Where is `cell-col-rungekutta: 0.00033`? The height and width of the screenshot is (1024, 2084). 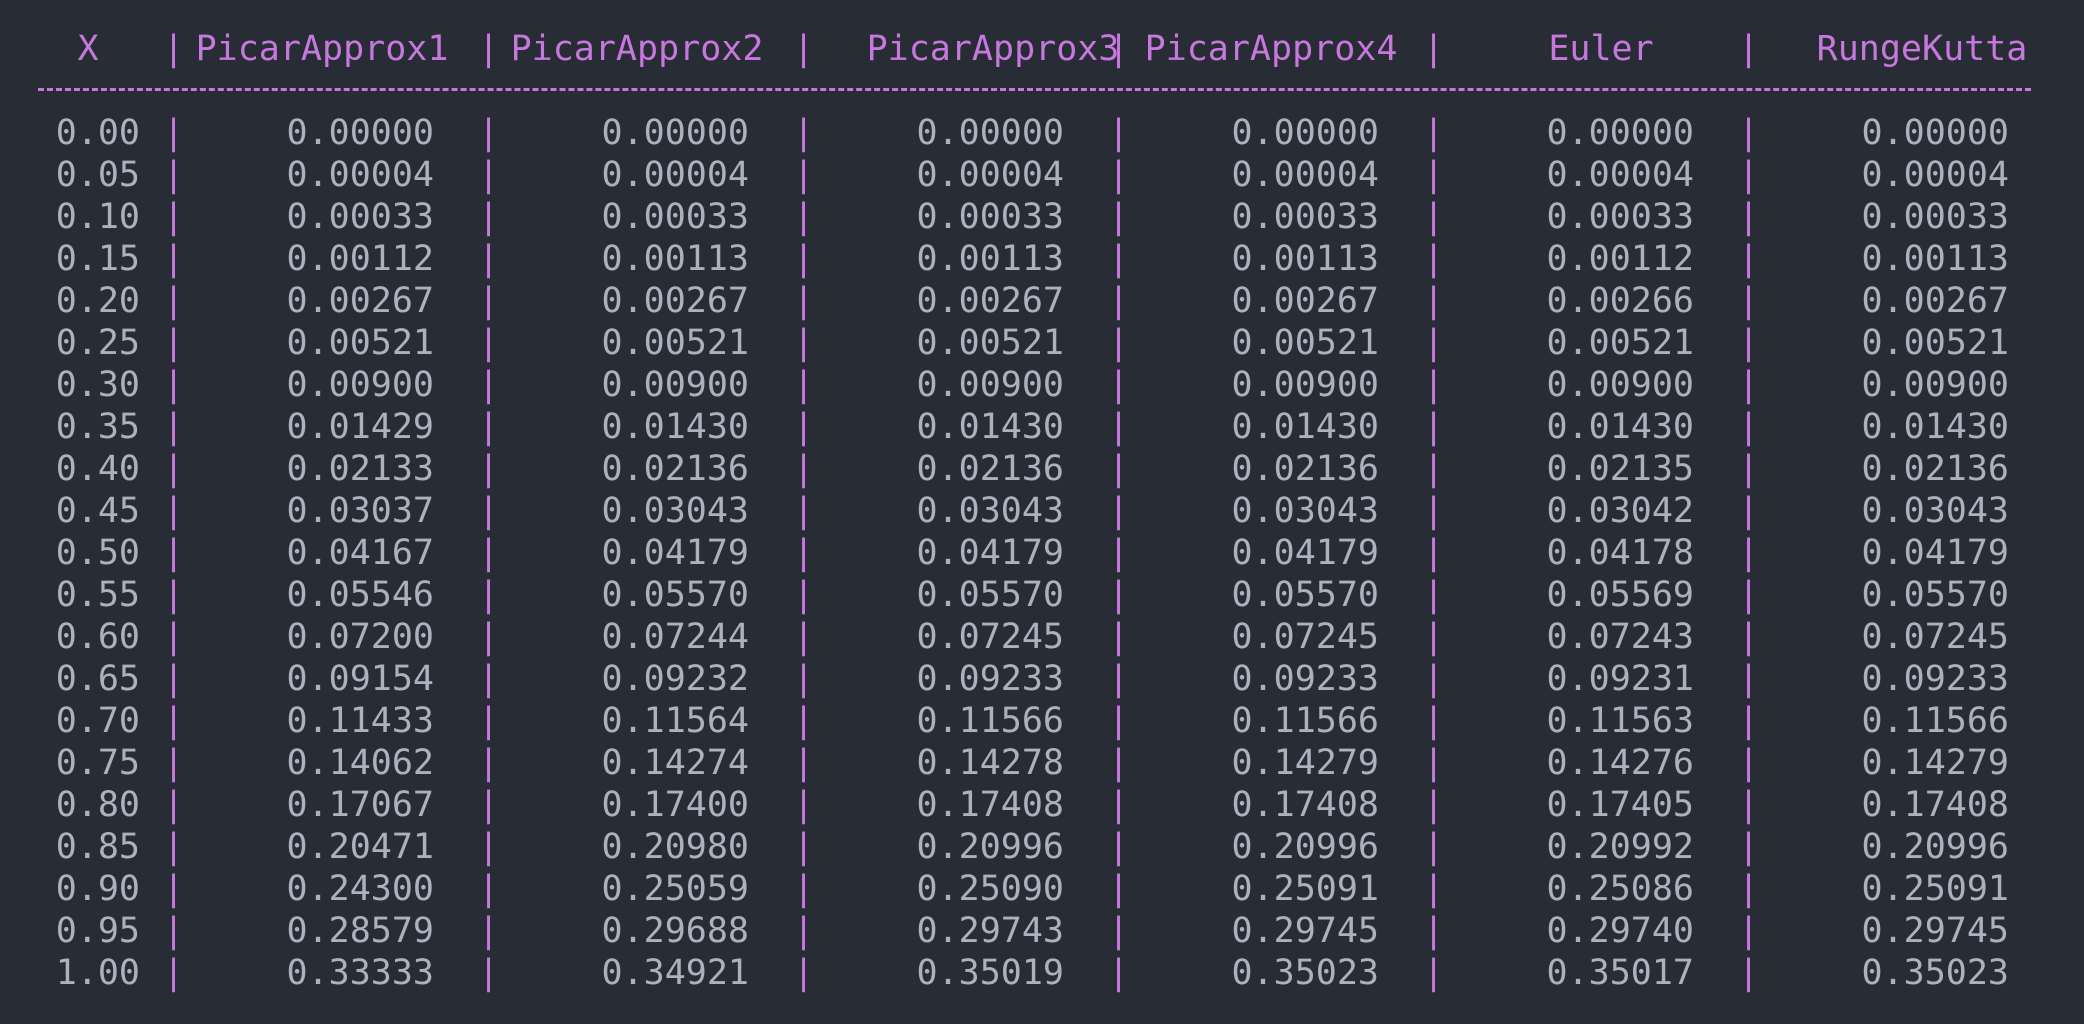 cell-col-rungekutta: 0.00033 is located at coordinates (1935, 217).